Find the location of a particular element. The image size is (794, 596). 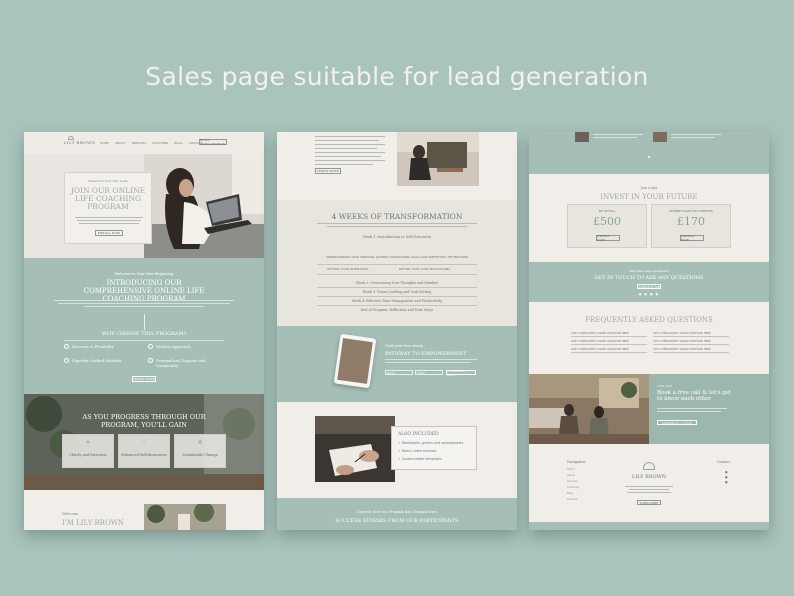

invest-kicker: Join today is located at coordinates (649, 188).